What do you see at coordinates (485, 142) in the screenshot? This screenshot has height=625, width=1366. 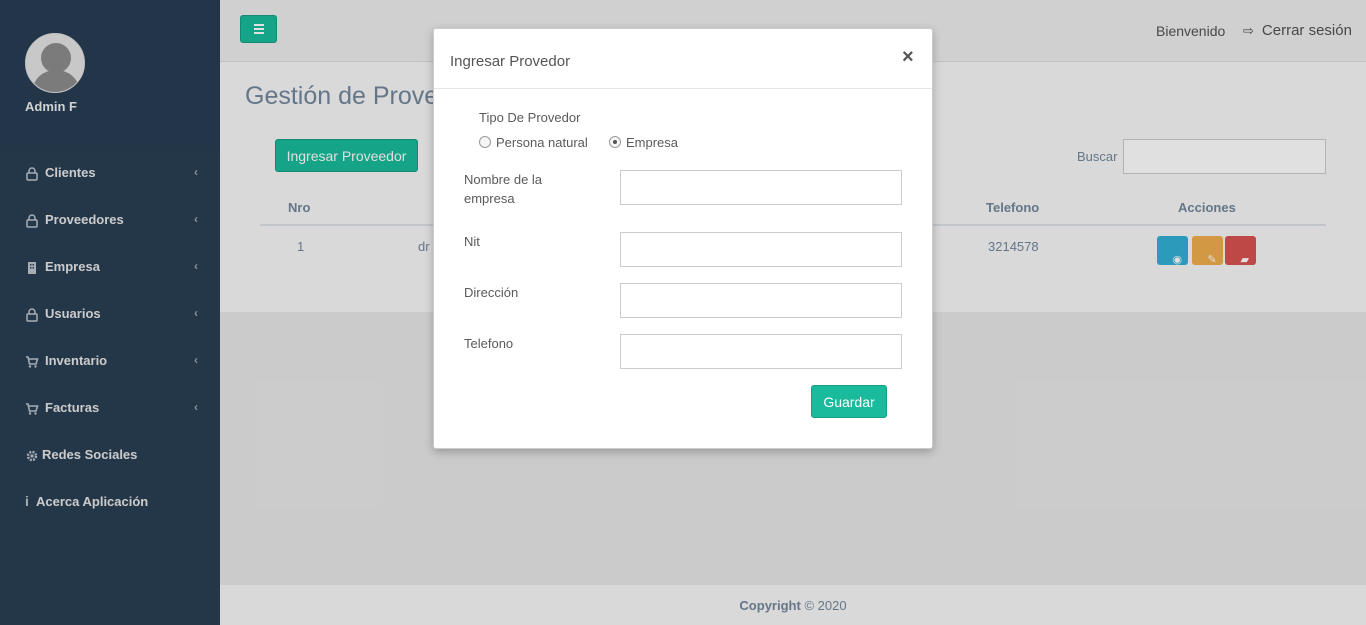 I see `radio-button` at bounding box center [485, 142].